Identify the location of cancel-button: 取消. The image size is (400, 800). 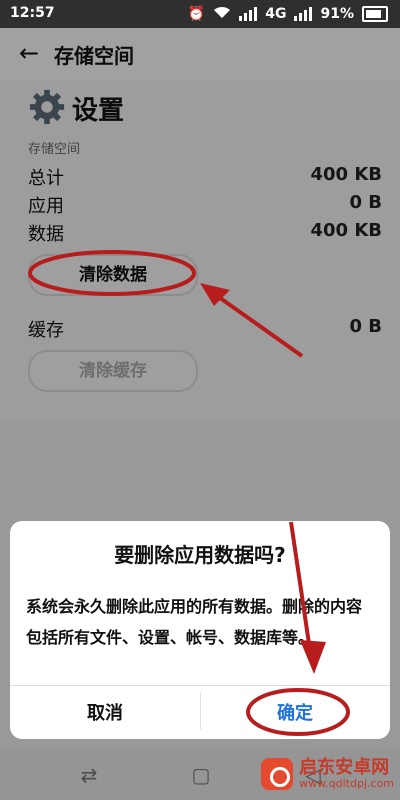
(105, 714).